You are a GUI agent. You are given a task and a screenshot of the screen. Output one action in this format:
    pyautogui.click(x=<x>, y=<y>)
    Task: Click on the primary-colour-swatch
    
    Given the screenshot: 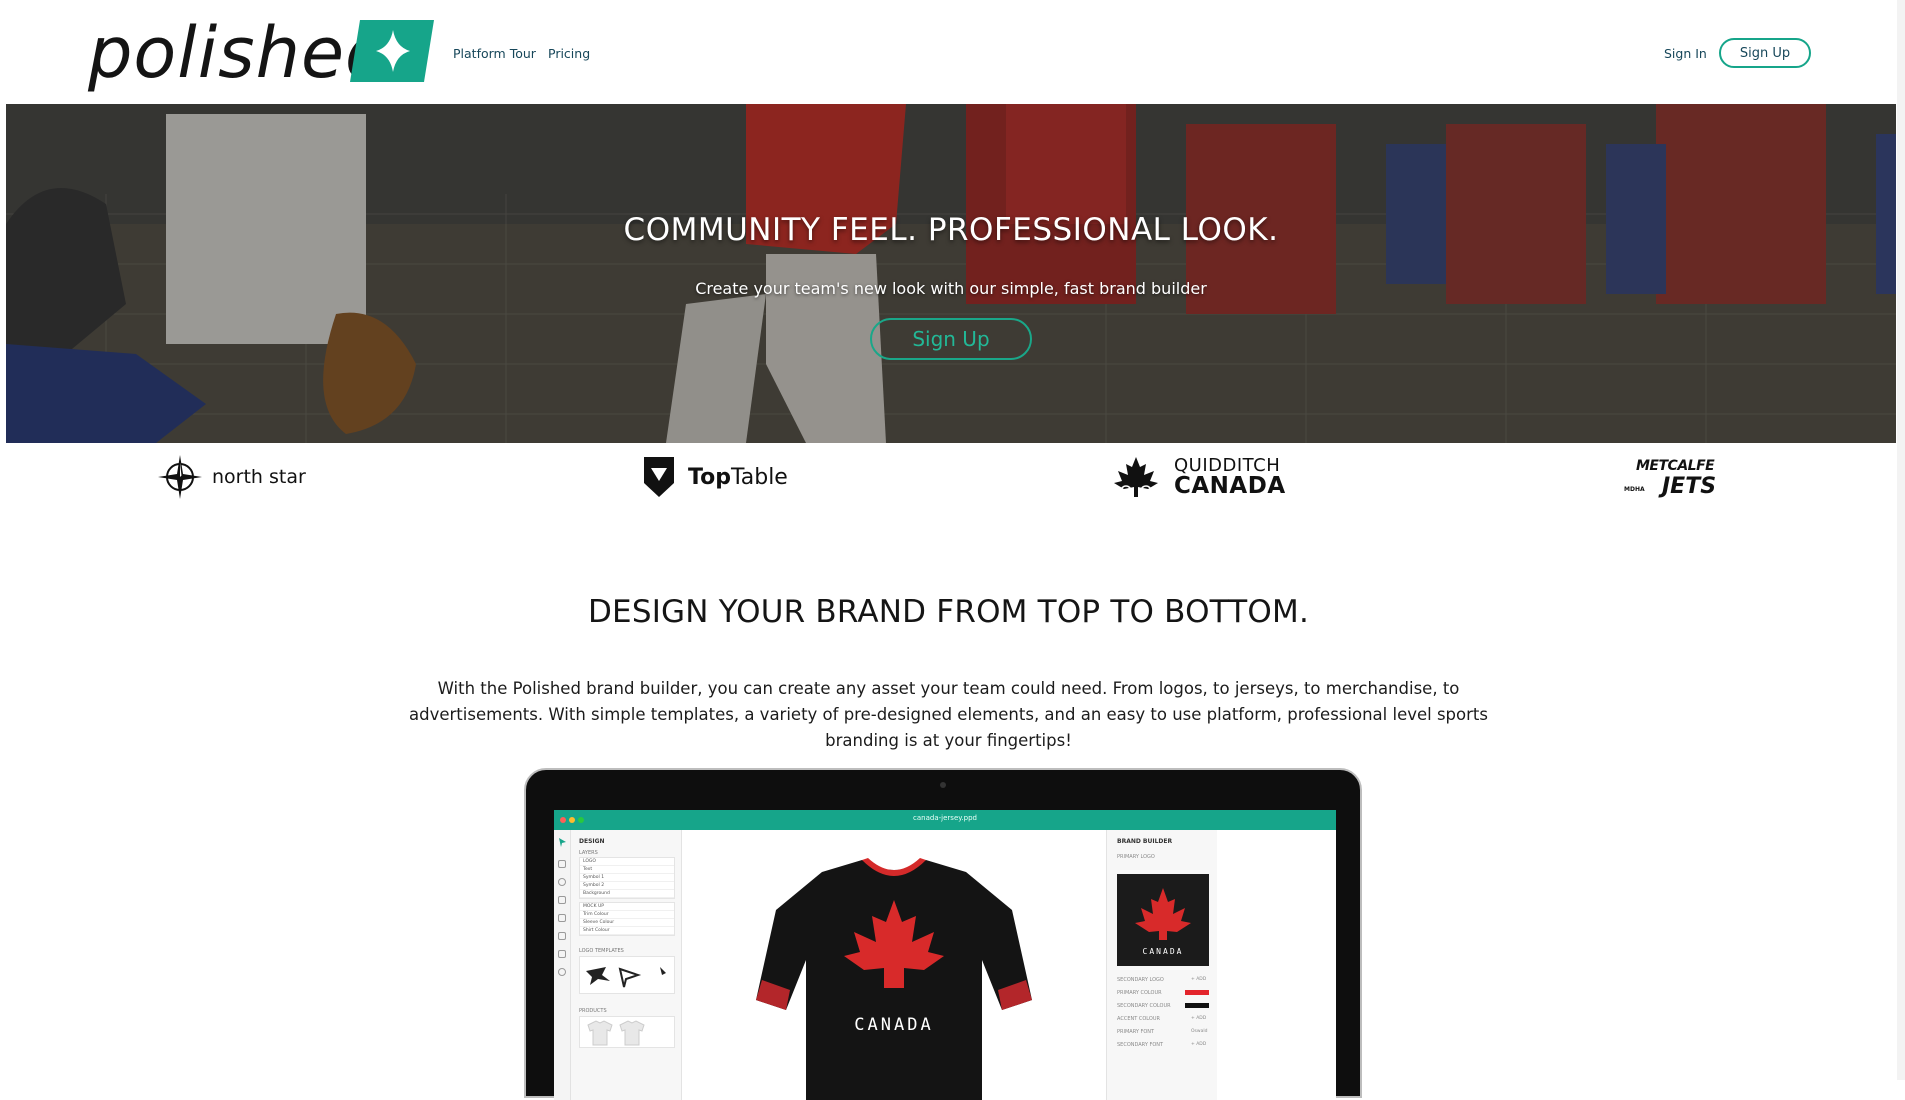 What is the action you would take?
    pyautogui.click(x=1197, y=992)
    